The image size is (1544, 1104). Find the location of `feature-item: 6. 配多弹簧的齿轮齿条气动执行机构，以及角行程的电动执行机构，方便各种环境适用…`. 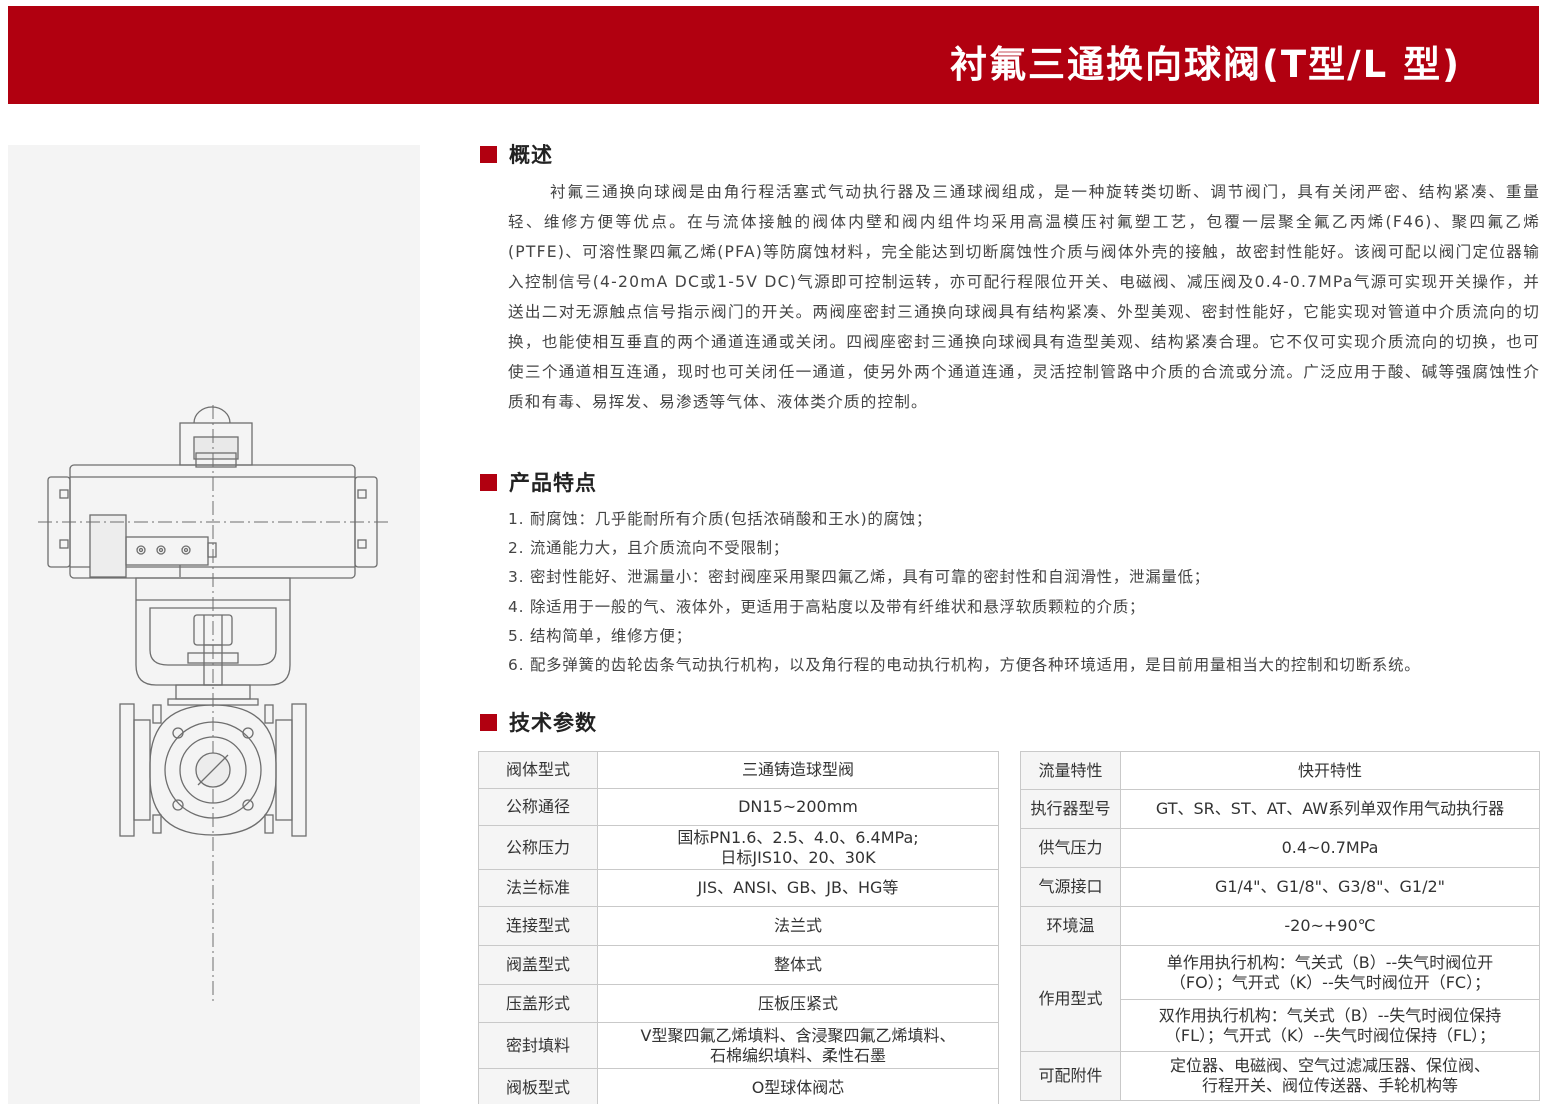

feature-item: 6. 配多弹簧的齿轮齿条气动执行机构，以及角行程的电动执行机构，方便各种环境适用… is located at coordinates (964, 665).